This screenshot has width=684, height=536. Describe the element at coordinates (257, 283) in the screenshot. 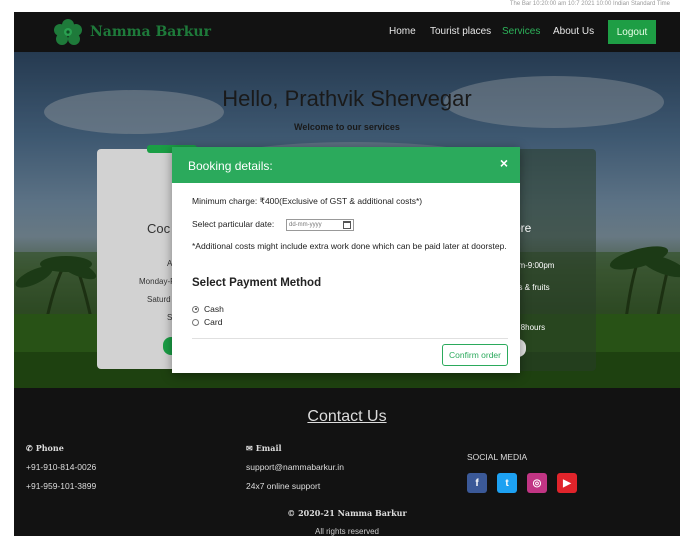

I see `payment-method-title: Select Payment Method` at that location.